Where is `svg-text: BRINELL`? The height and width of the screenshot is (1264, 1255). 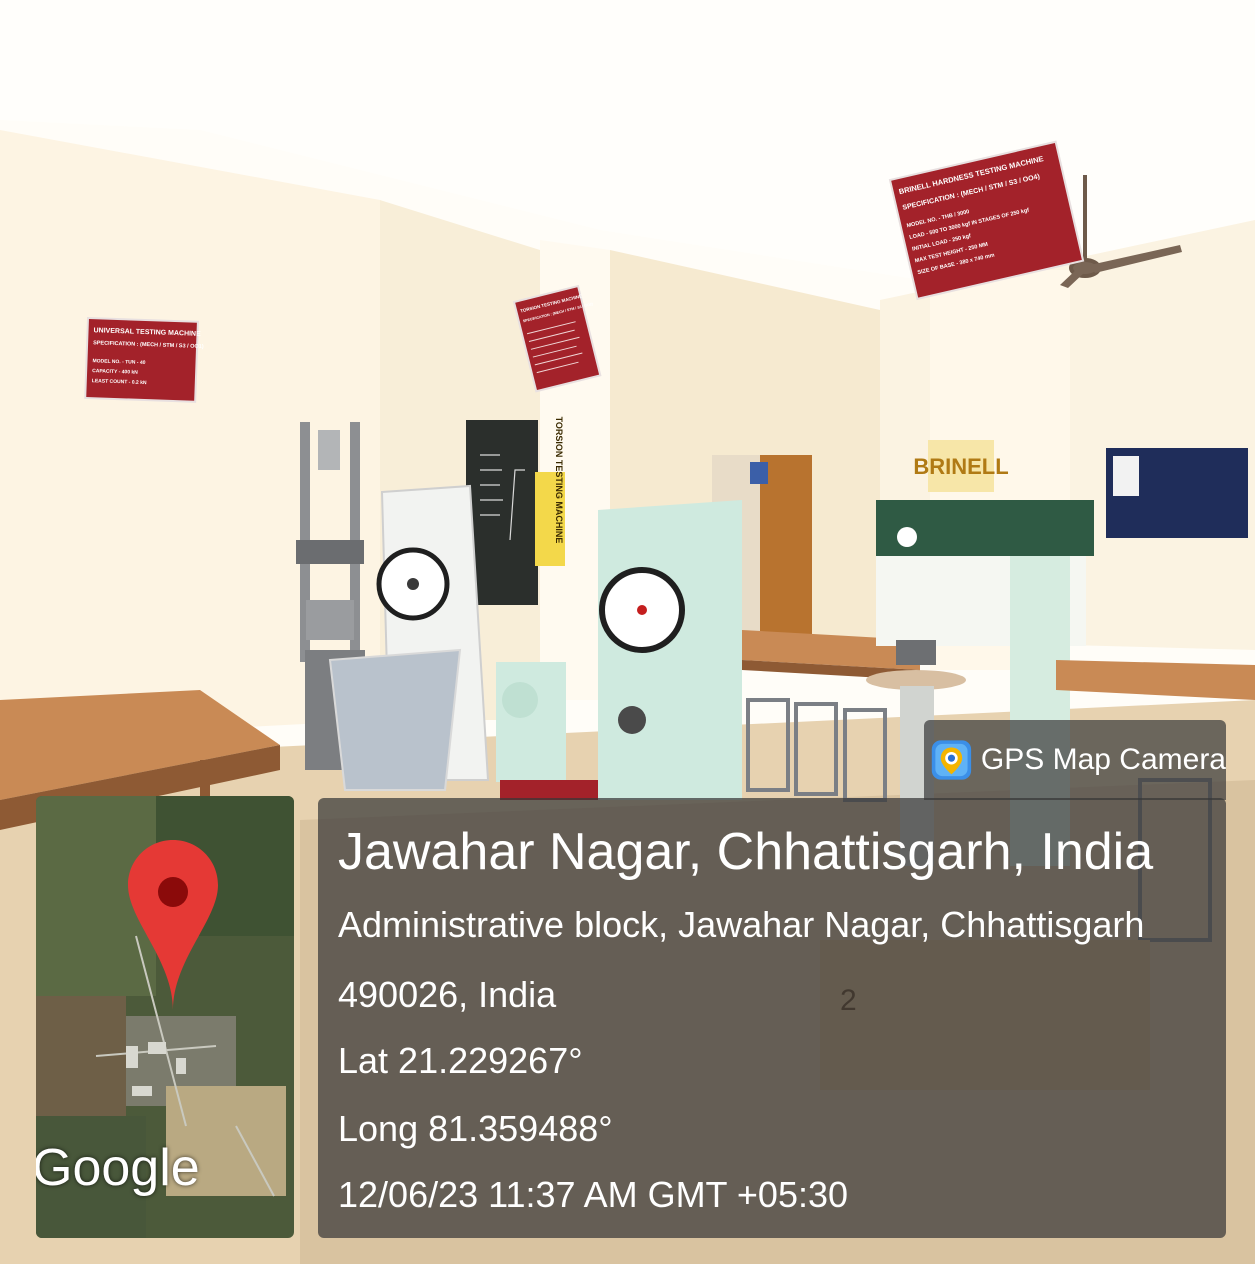
svg-text: BRINELL is located at coordinates (960, 466).